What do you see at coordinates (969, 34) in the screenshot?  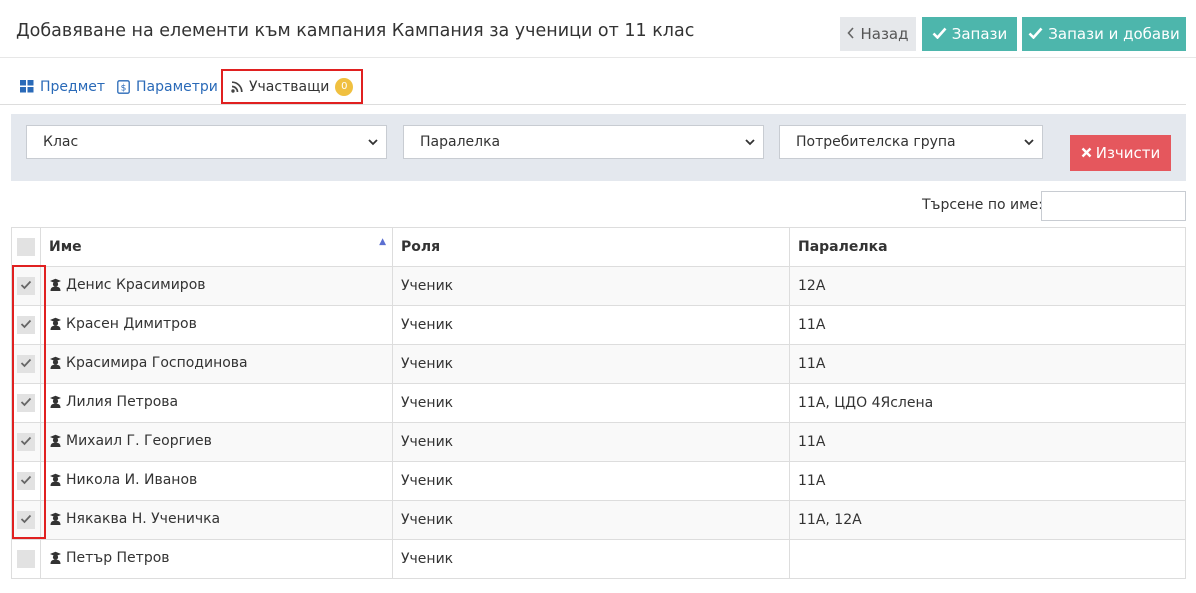 I see `save-button: Запази` at bounding box center [969, 34].